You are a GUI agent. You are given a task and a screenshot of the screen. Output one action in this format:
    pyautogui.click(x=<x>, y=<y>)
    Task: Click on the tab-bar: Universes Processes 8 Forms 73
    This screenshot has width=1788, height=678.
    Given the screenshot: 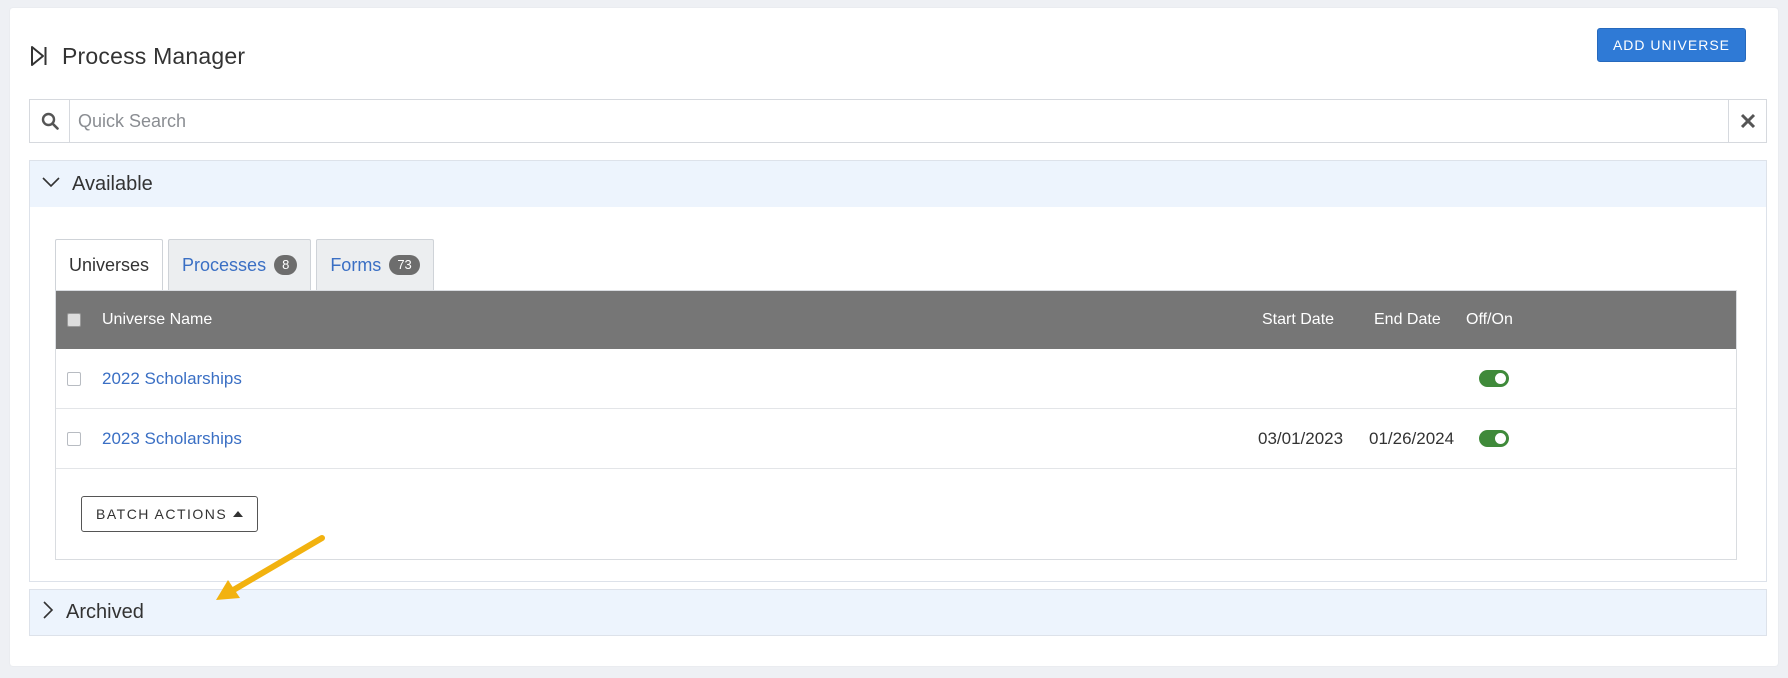 What is the action you would take?
    pyautogui.click(x=247, y=264)
    